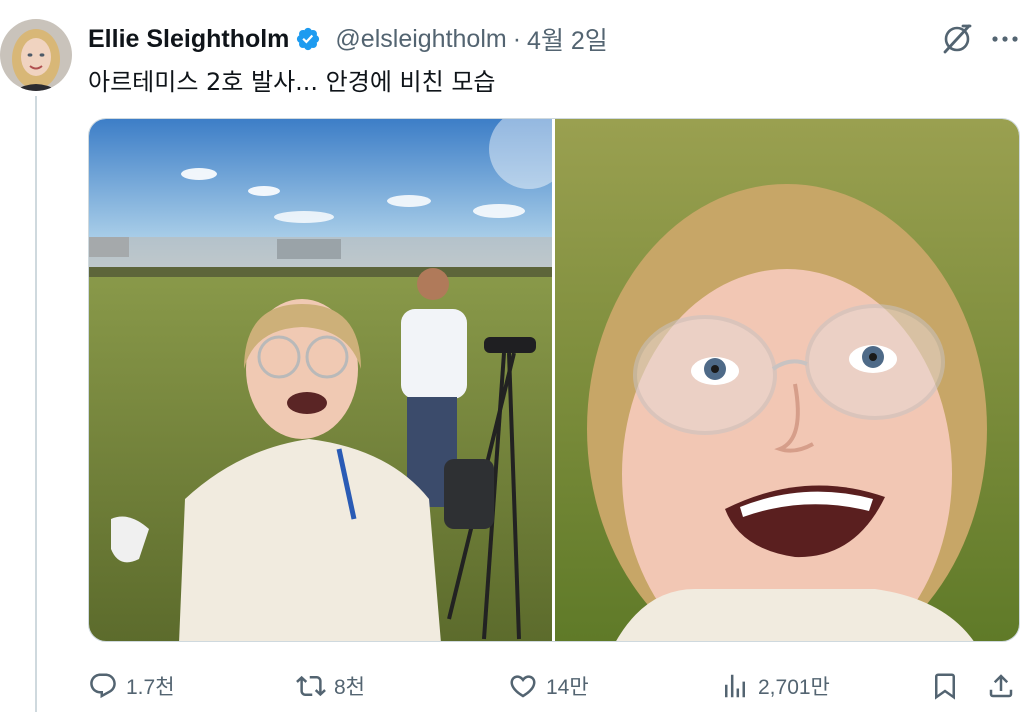  What do you see at coordinates (349, 687) in the screenshot?
I see `retweet-count: 8천` at bounding box center [349, 687].